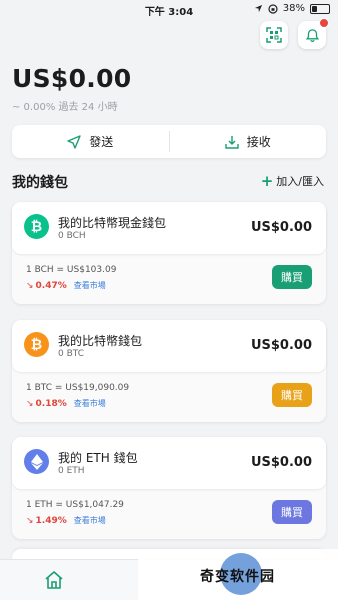 The height and width of the screenshot is (600, 338). Describe the element at coordinates (36, 226) in the screenshot. I see `bitcoin-cash-icon: ₿` at that location.